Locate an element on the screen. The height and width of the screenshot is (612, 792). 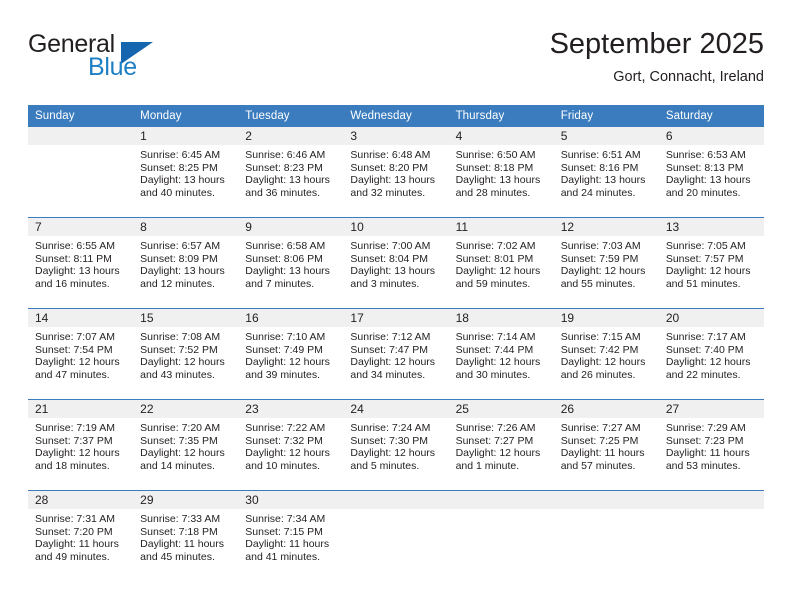
daylight-text-line2: and 49 minutes. is located at coordinates (72, 556).